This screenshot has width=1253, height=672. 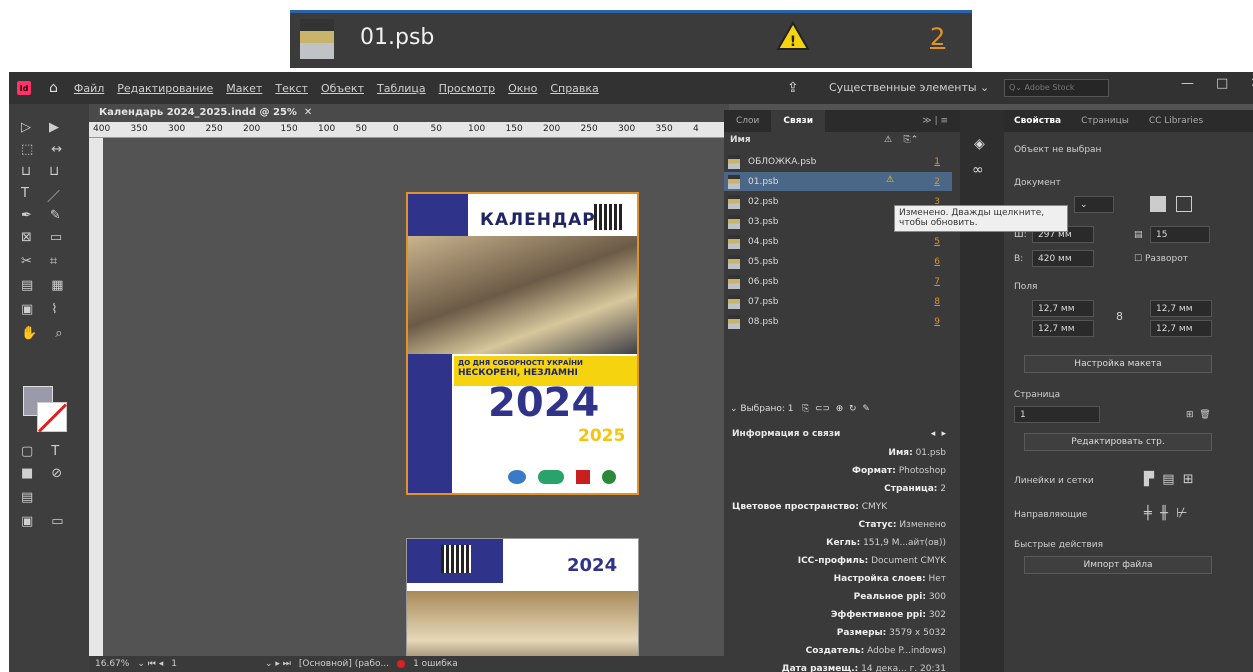 What do you see at coordinates (1181, 308) in the screenshot?
I see `margin-left-field: 12,7 мм` at bounding box center [1181, 308].